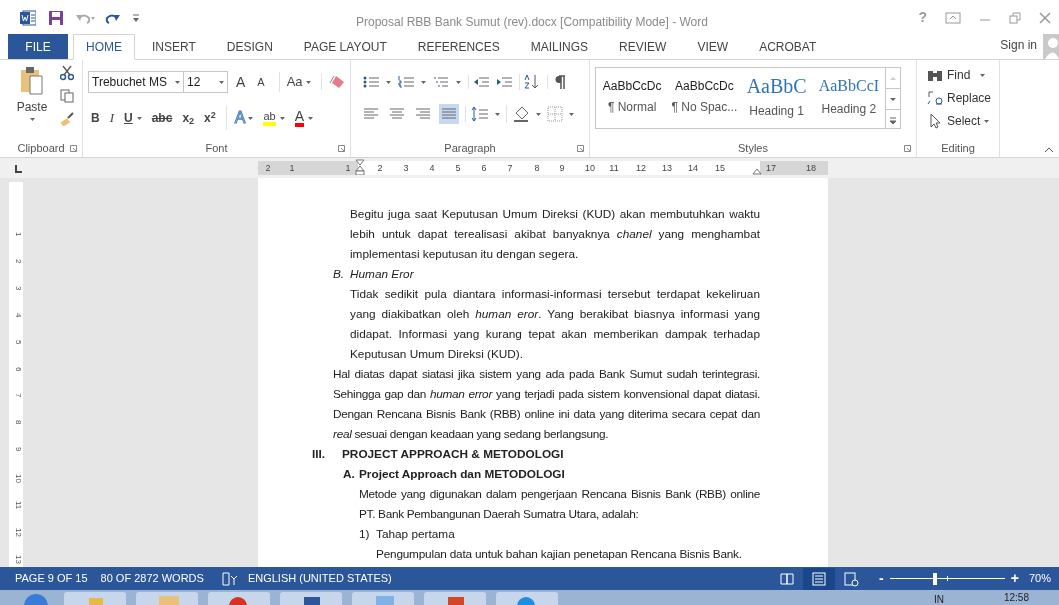 This screenshot has height=605, width=1059. What do you see at coordinates (504, 82) in the screenshot?
I see `increase-indent-icon` at bounding box center [504, 82].